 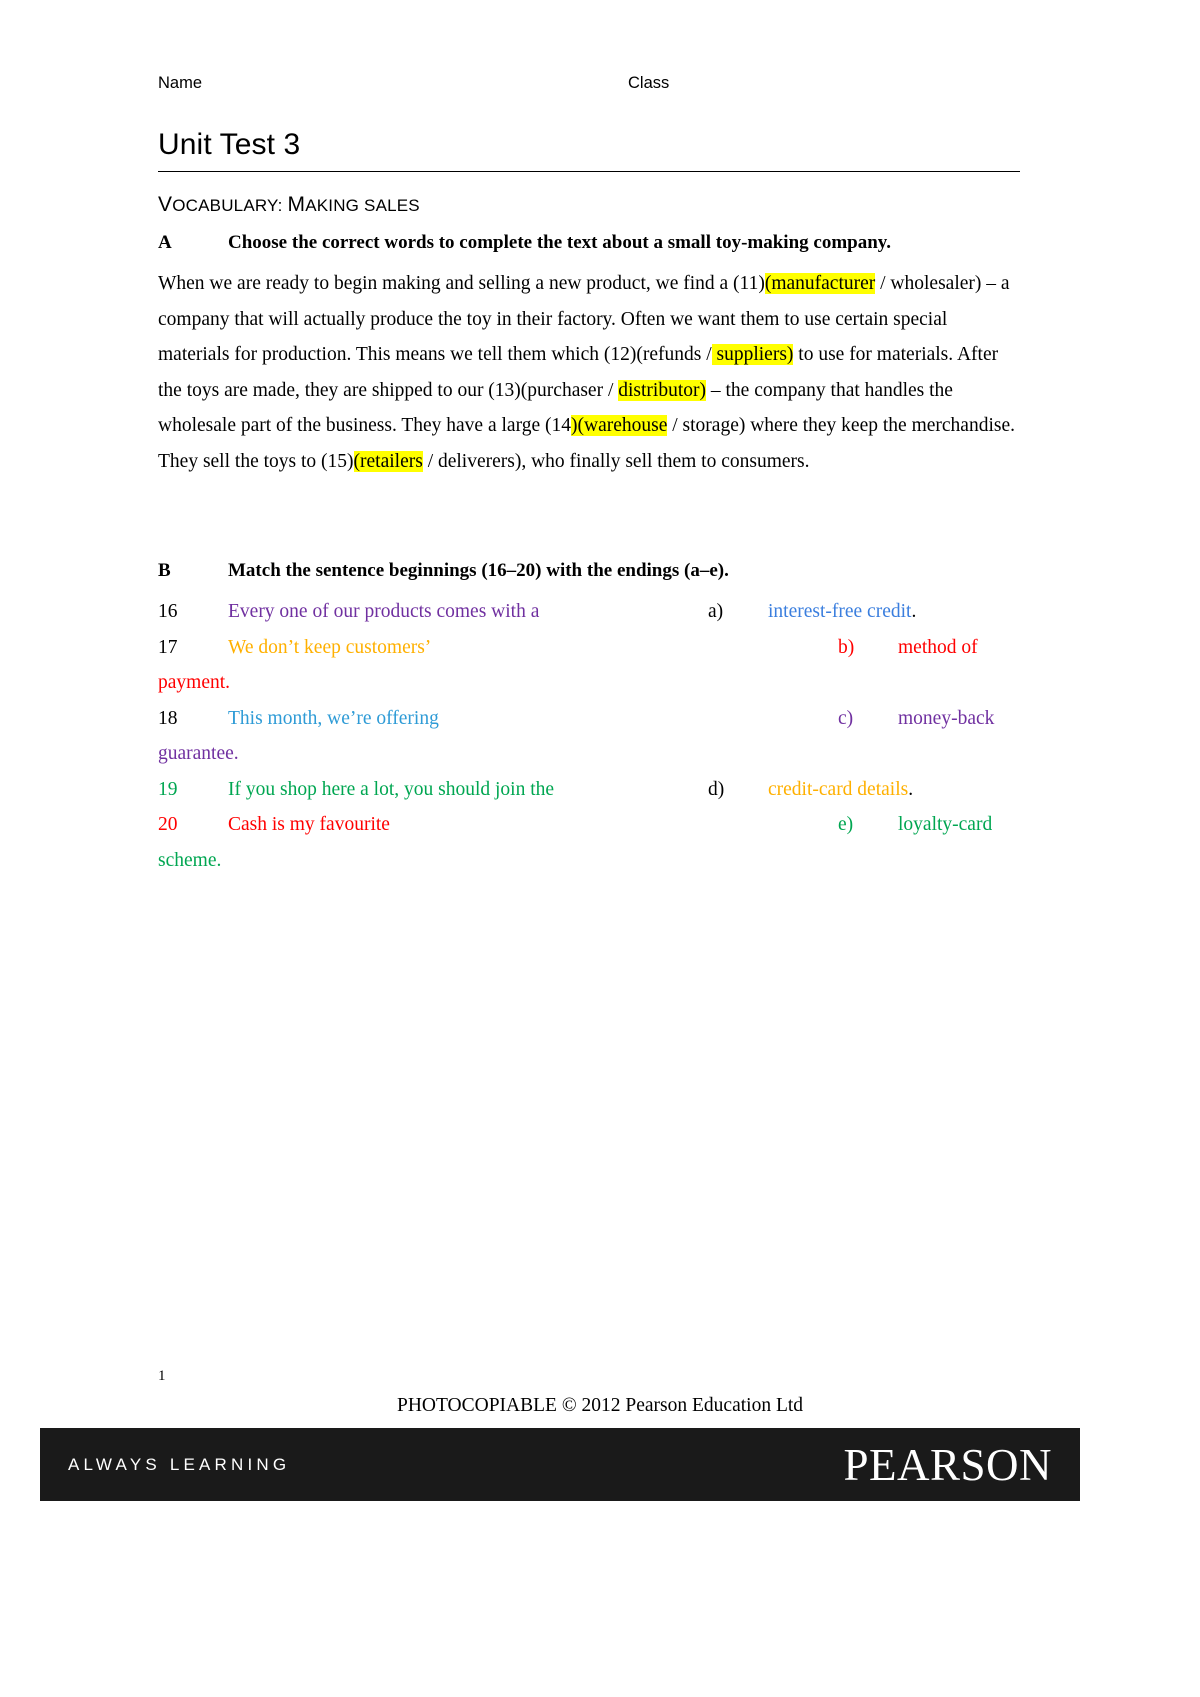 I want to click on sentence-ending-wrap: payment., so click(x=194, y=682).